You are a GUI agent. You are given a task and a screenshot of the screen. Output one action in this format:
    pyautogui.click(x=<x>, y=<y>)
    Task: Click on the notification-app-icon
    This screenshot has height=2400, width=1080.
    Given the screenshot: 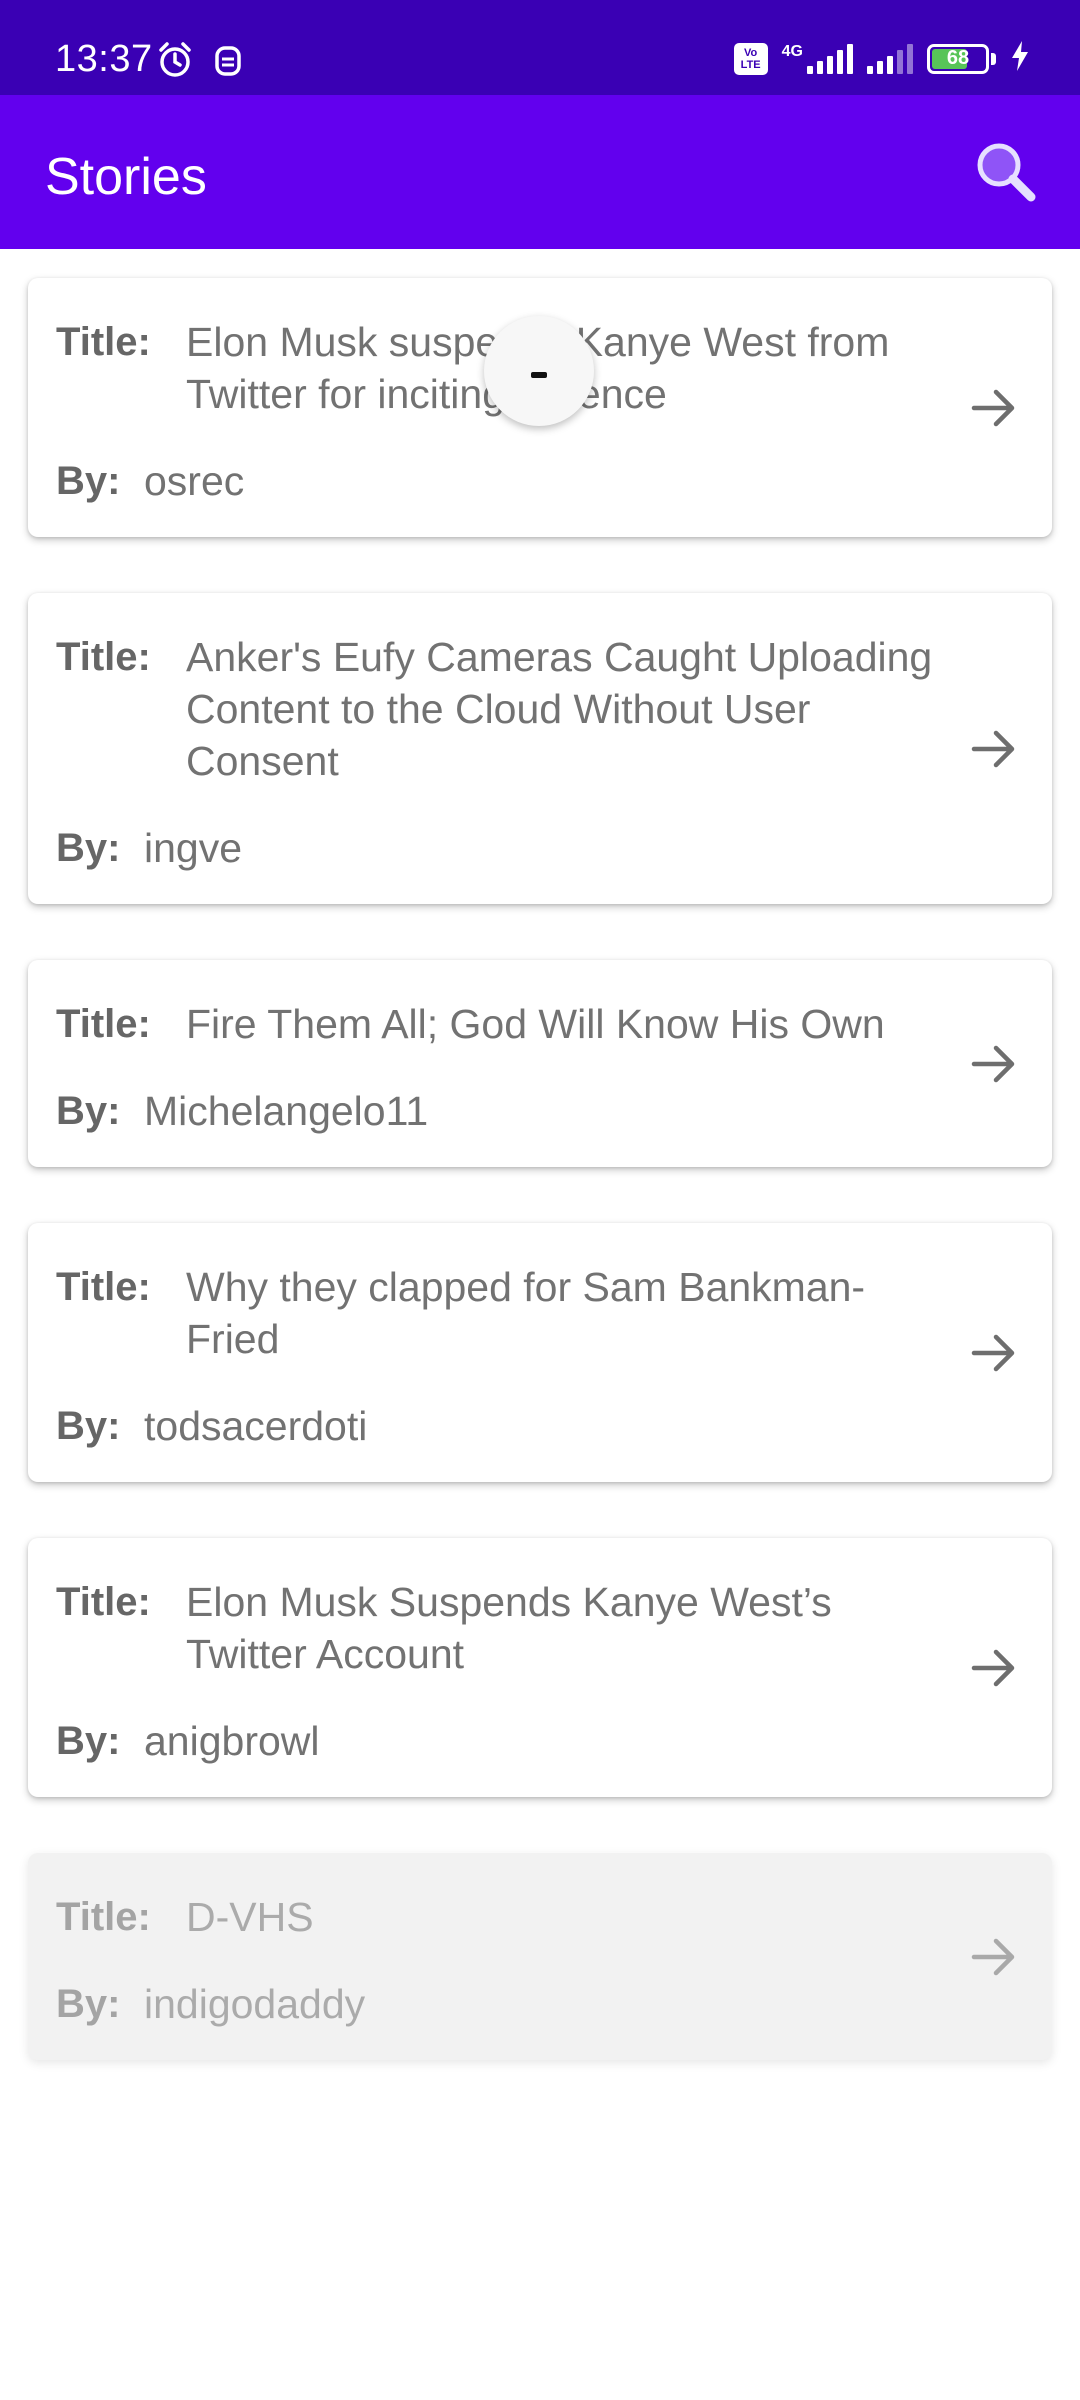 What is the action you would take?
    pyautogui.click(x=228, y=62)
    